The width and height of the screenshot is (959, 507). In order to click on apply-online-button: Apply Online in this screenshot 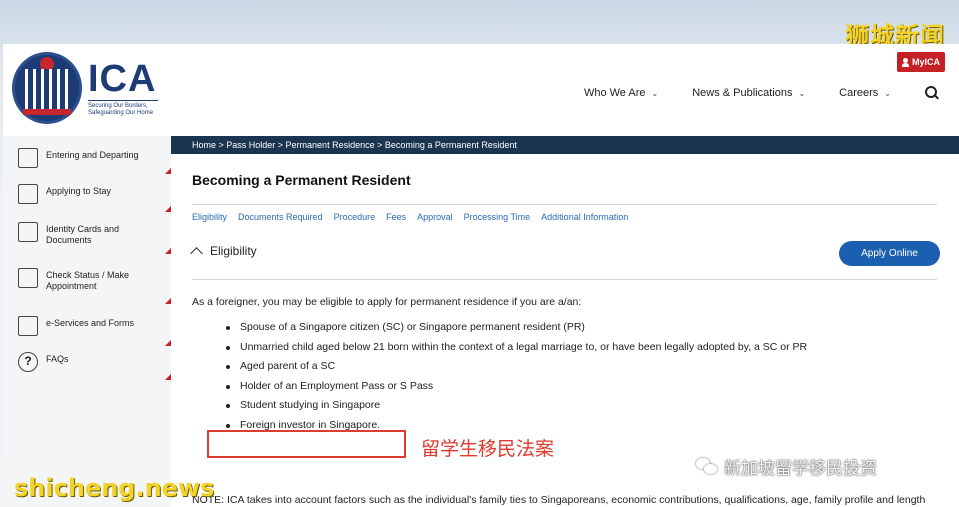, I will do `click(889, 253)`.